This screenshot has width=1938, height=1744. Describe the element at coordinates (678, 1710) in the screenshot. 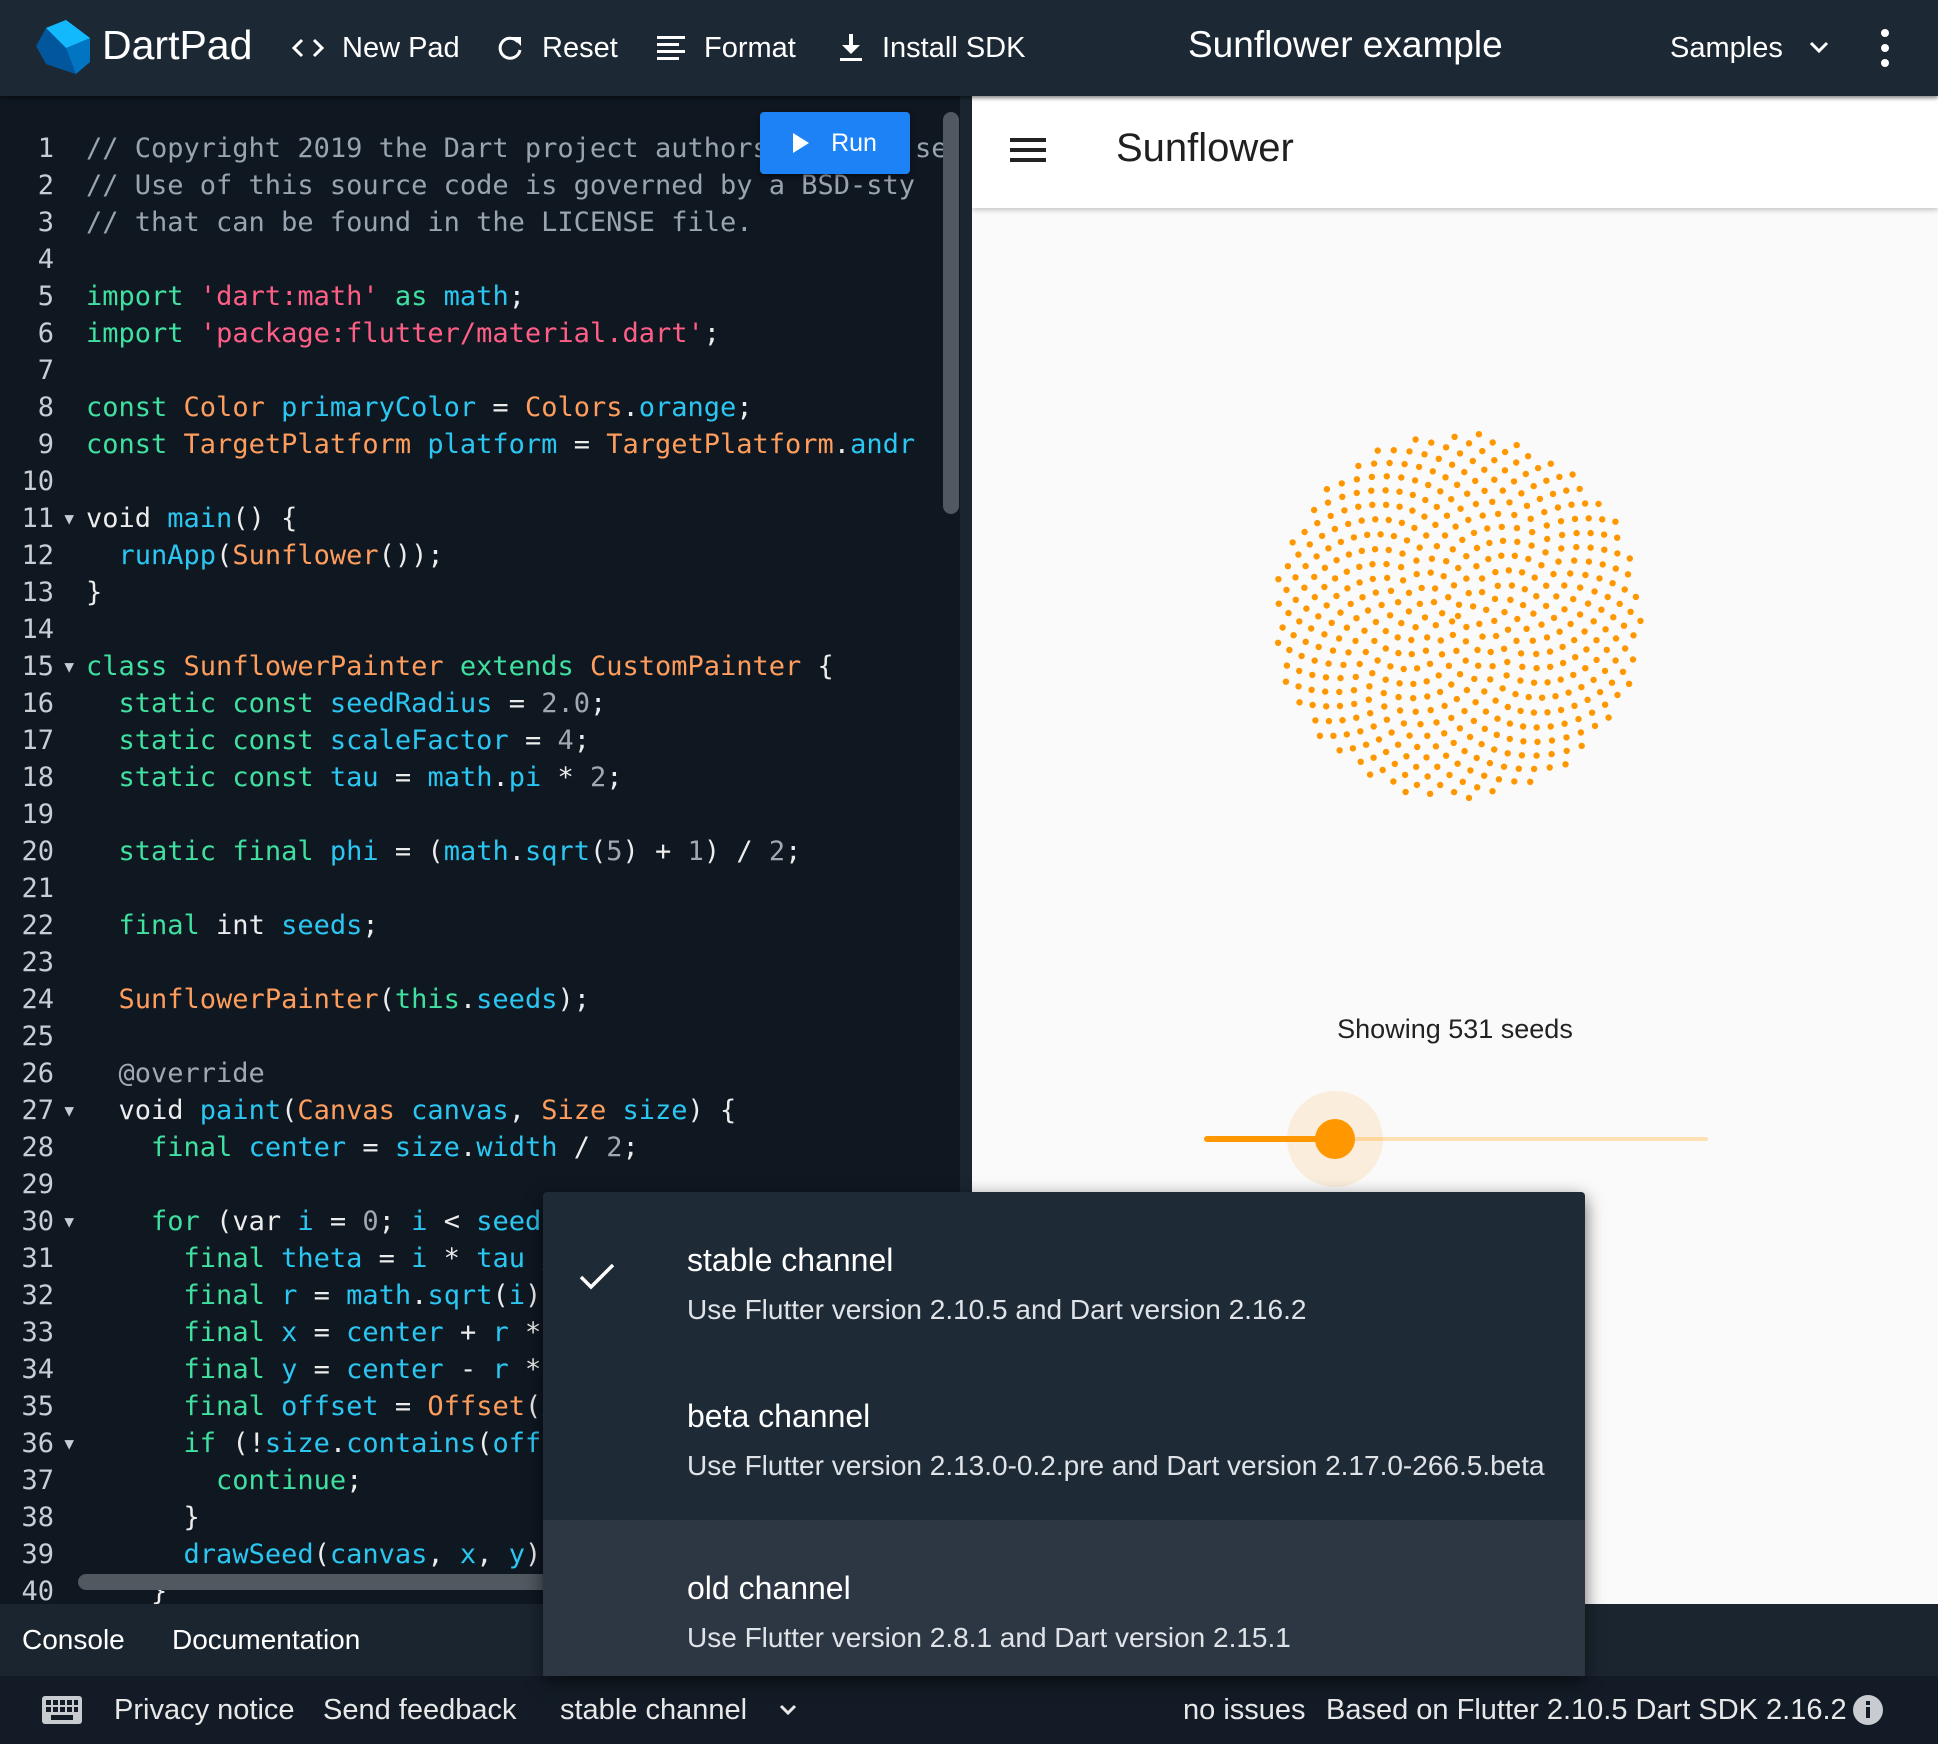

I see `channel-selector: stable channel` at that location.